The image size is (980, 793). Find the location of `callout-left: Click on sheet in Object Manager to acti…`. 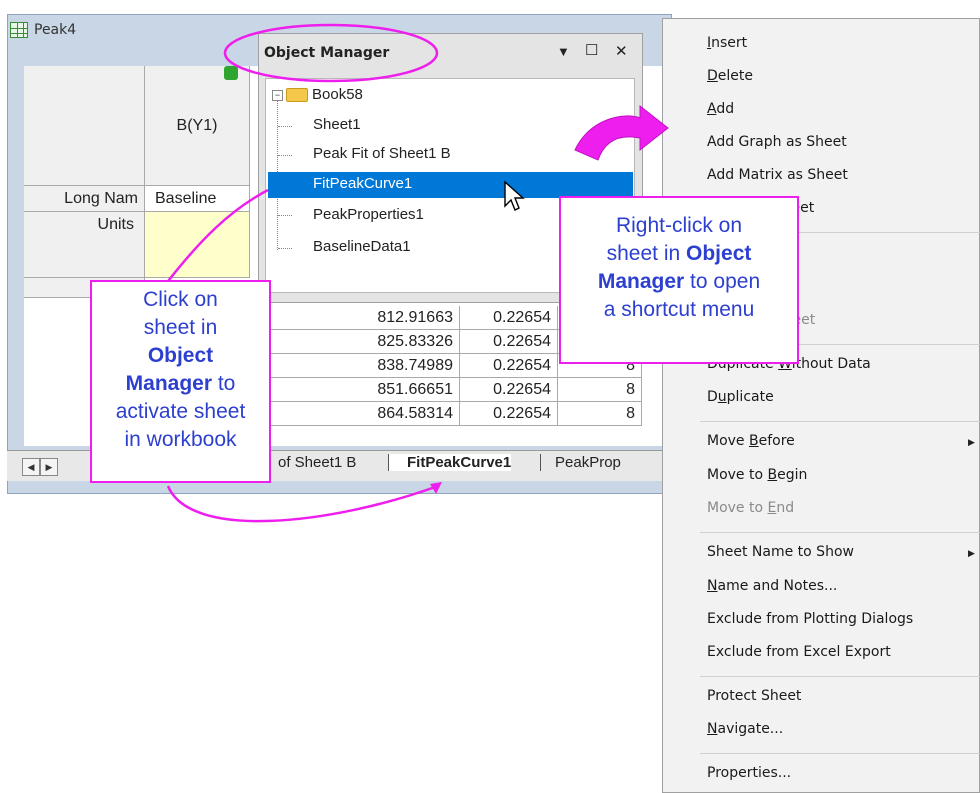

callout-left: Click on sheet in Object Manager to acti… is located at coordinates (180, 381).